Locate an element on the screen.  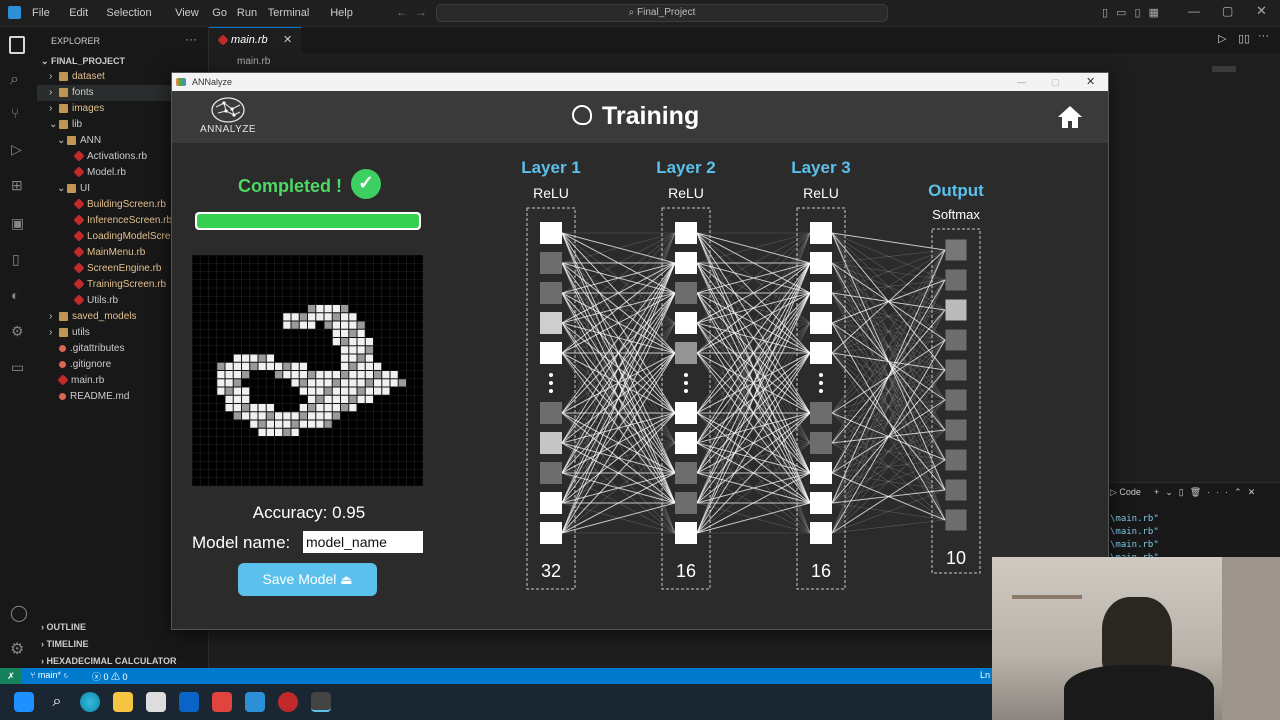
split-editor-icon: ▯▯ is located at coordinates (1244, 38).